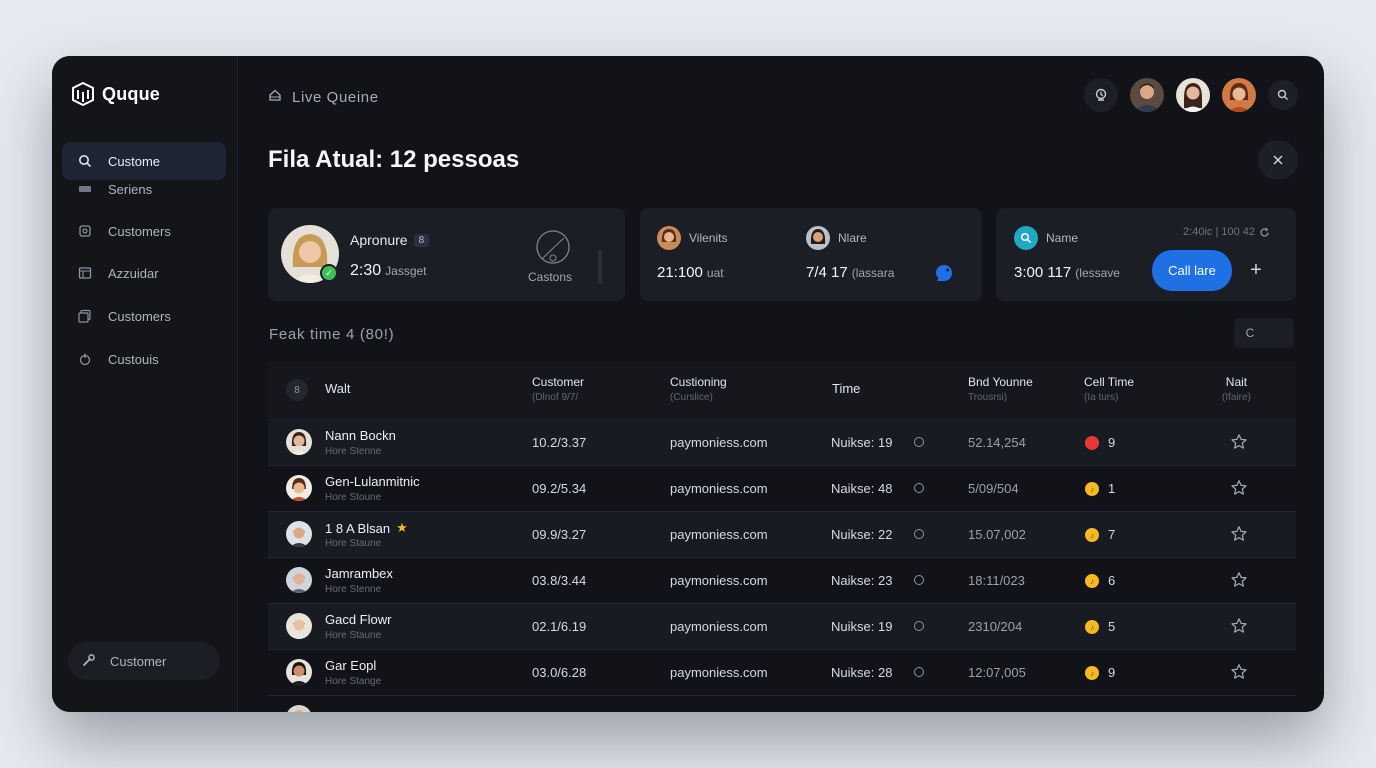 Image resolution: width=1376 pixels, height=768 pixels. I want to click on chat-icon, so click(944, 273).